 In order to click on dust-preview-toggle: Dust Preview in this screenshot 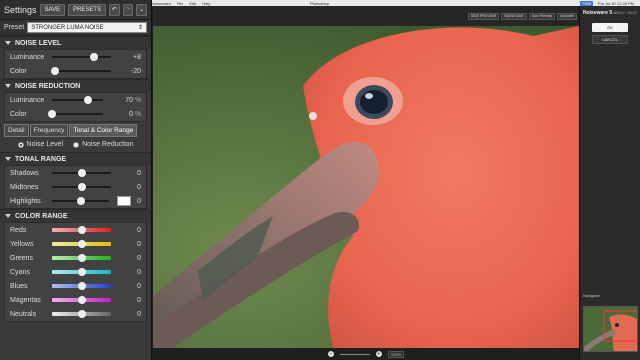, I will do `click(542, 16)`.